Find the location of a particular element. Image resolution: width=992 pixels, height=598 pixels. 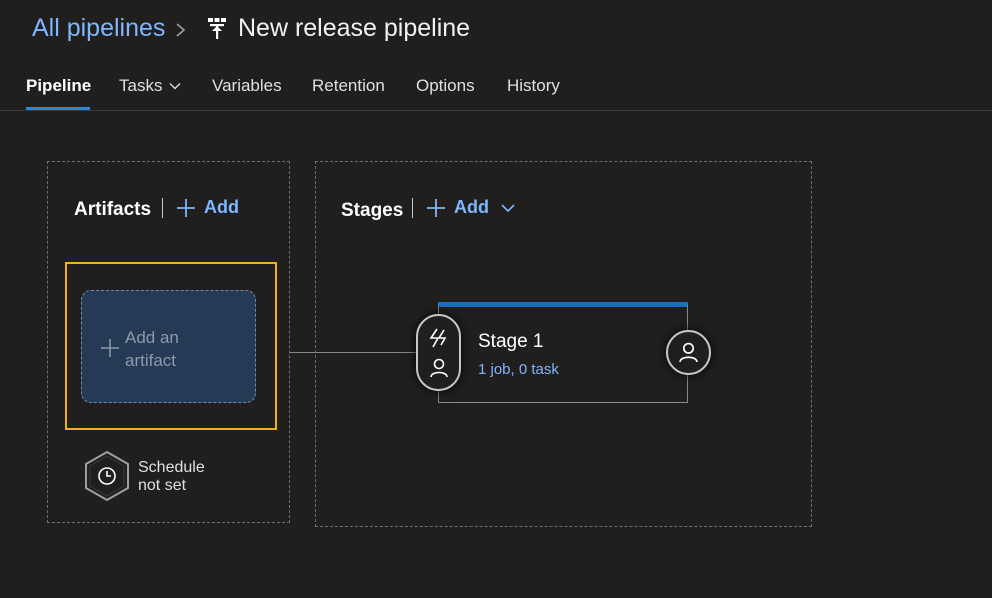

tab-retention: Retention is located at coordinates (348, 86).